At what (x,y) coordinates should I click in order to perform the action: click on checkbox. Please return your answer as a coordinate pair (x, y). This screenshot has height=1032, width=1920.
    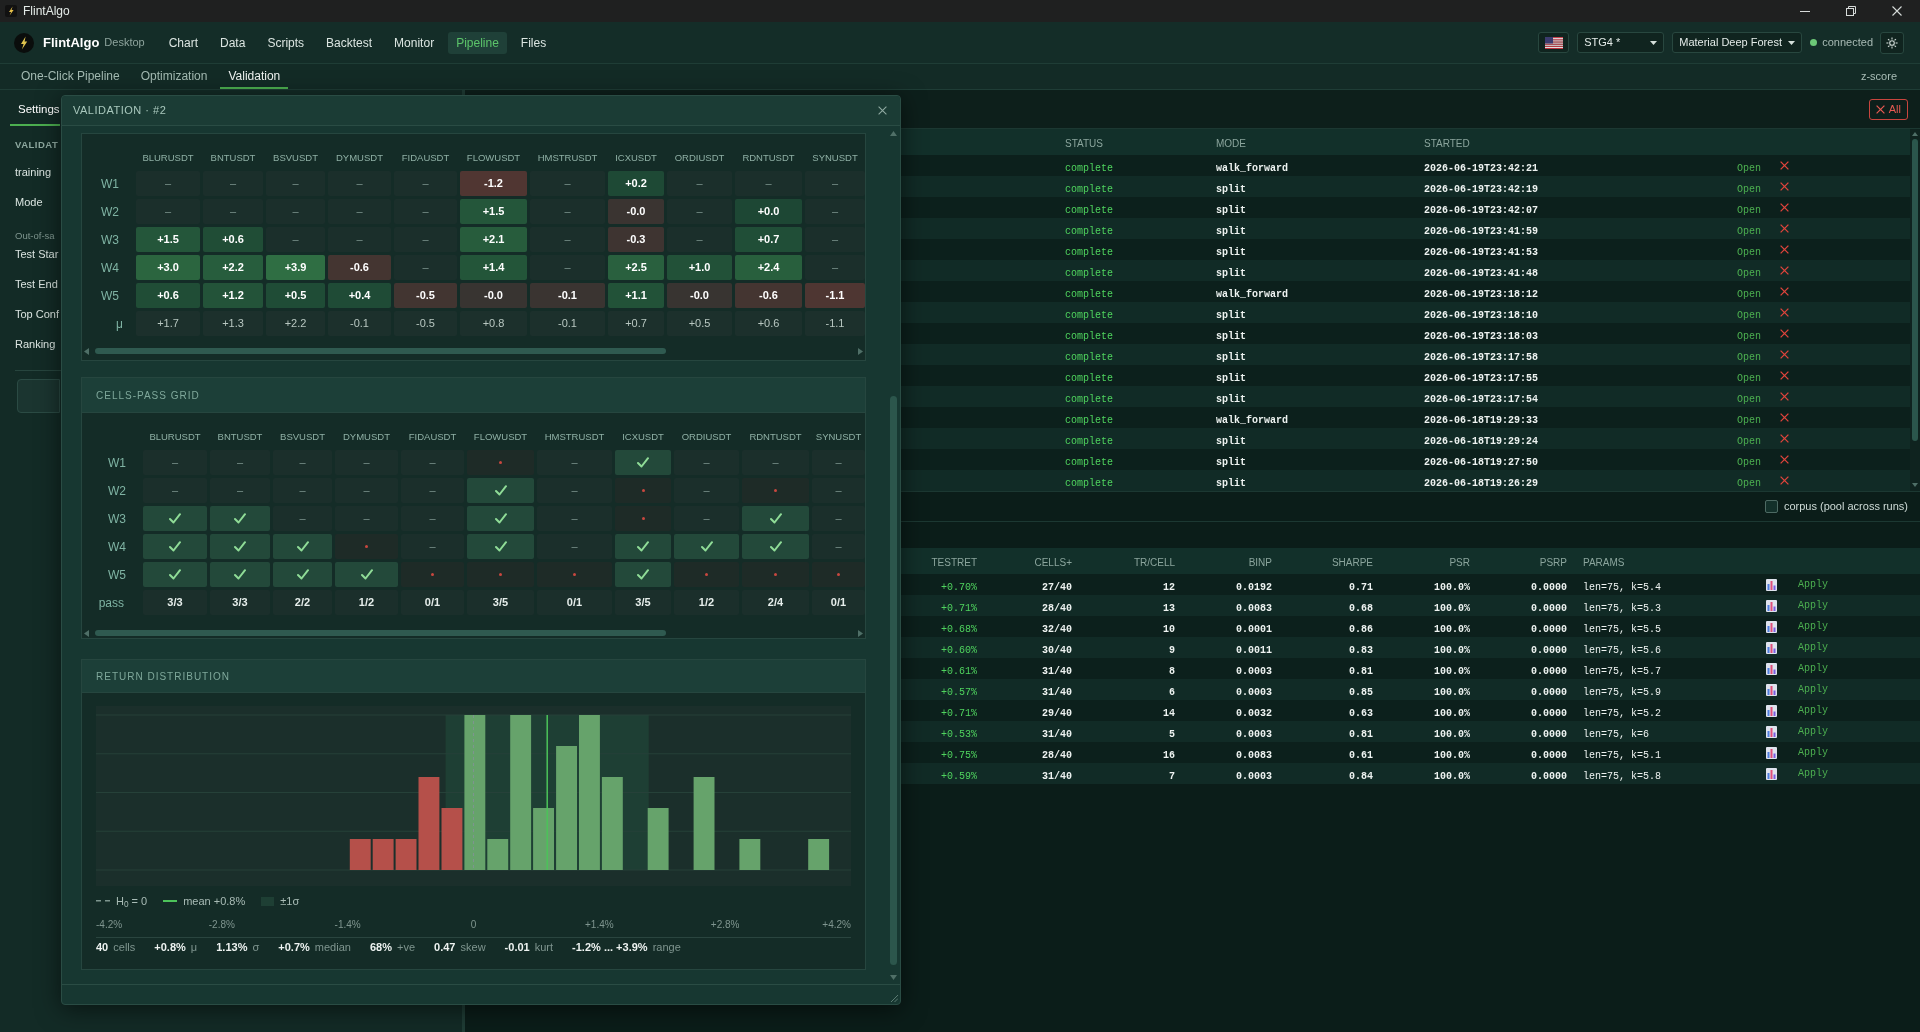
    Looking at the image, I should click on (1771, 506).